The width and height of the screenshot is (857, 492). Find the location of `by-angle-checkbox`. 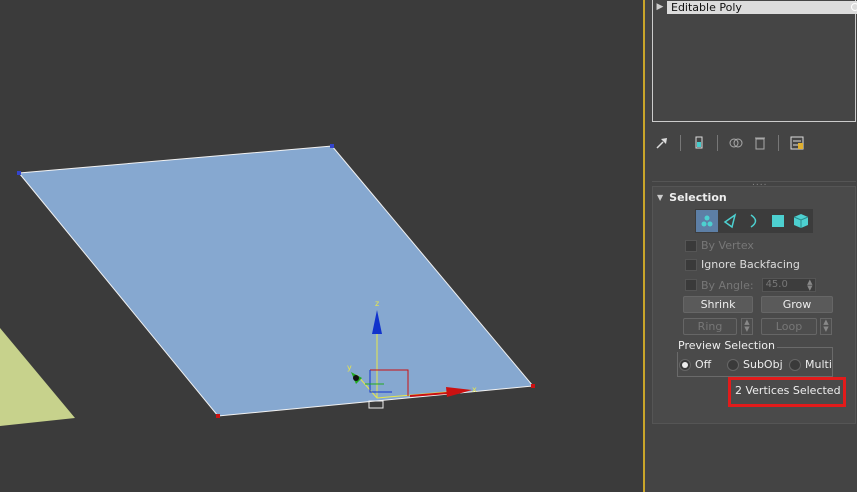

by-angle-checkbox is located at coordinates (691, 285).